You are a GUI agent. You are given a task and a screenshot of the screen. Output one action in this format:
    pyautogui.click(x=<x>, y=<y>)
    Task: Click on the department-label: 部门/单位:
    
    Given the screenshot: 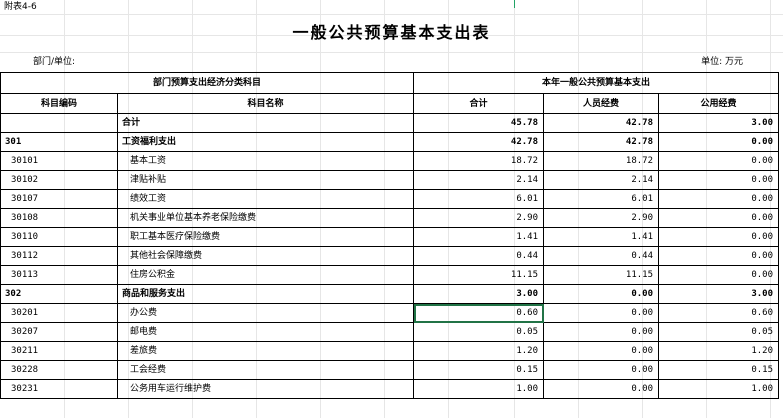 What is the action you would take?
    pyautogui.click(x=54, y=62)
    